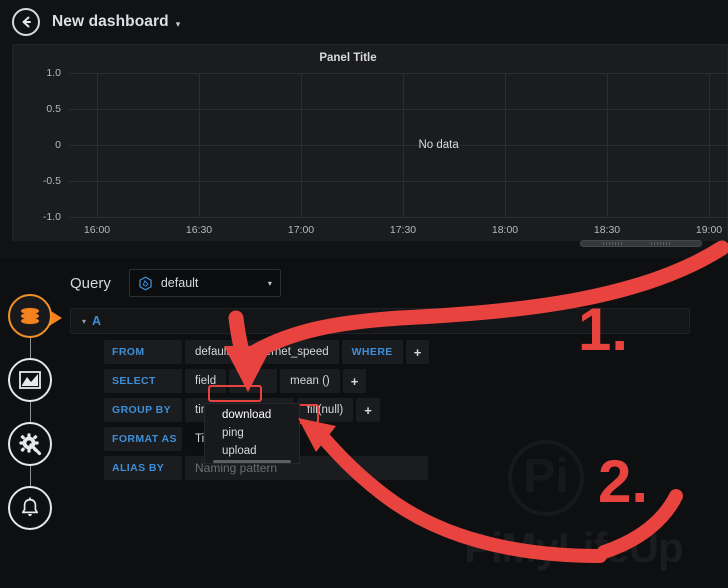 This screenshot has width=728, height=588. I want to click on gridline-horizontal: -1.0, so click(385, 217).